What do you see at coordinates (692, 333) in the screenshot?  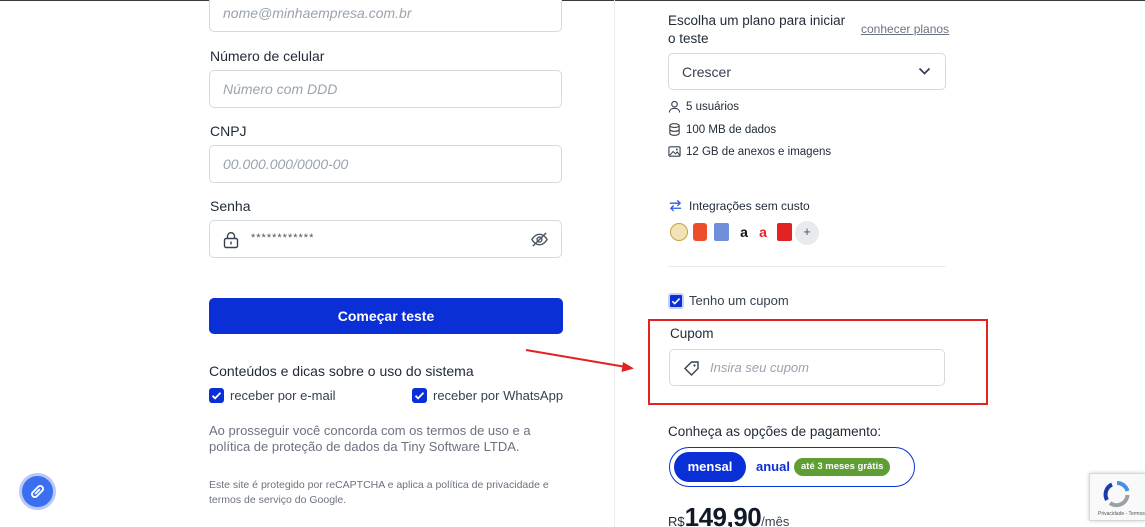 I see `coupon-label: Cupom` at bounding box center [692, 333].